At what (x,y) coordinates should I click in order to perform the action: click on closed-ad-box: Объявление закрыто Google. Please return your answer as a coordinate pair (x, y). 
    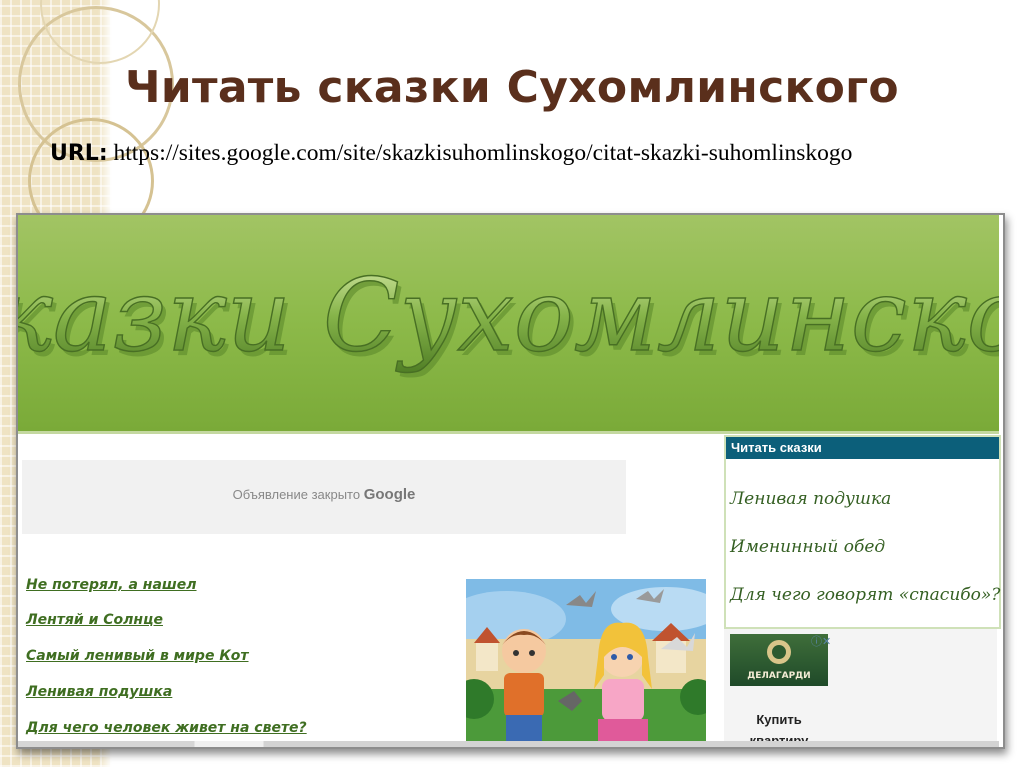
    Looking at the image, I should click on (324, 497).